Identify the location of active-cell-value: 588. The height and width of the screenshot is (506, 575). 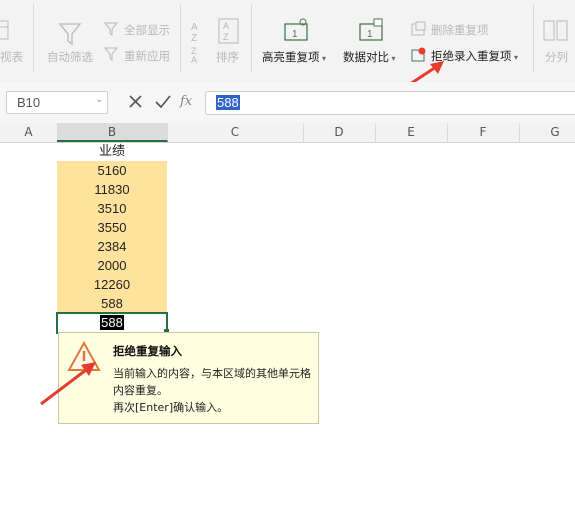
(112, 322).